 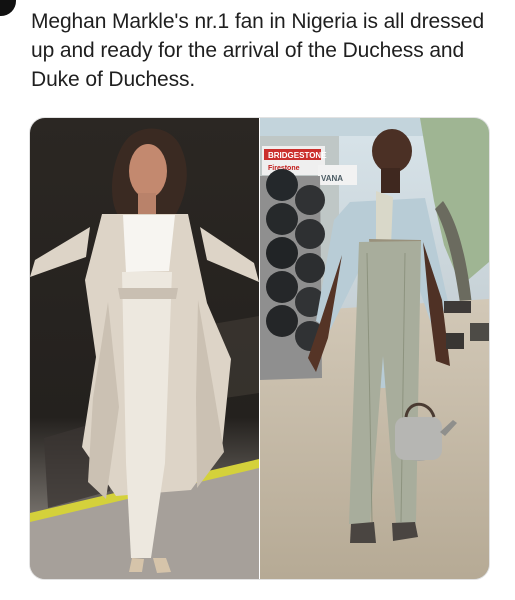 What do you see at coordinates (8, 8) in the screenshot?
I see `avatar` at bounding box center [8, 8].